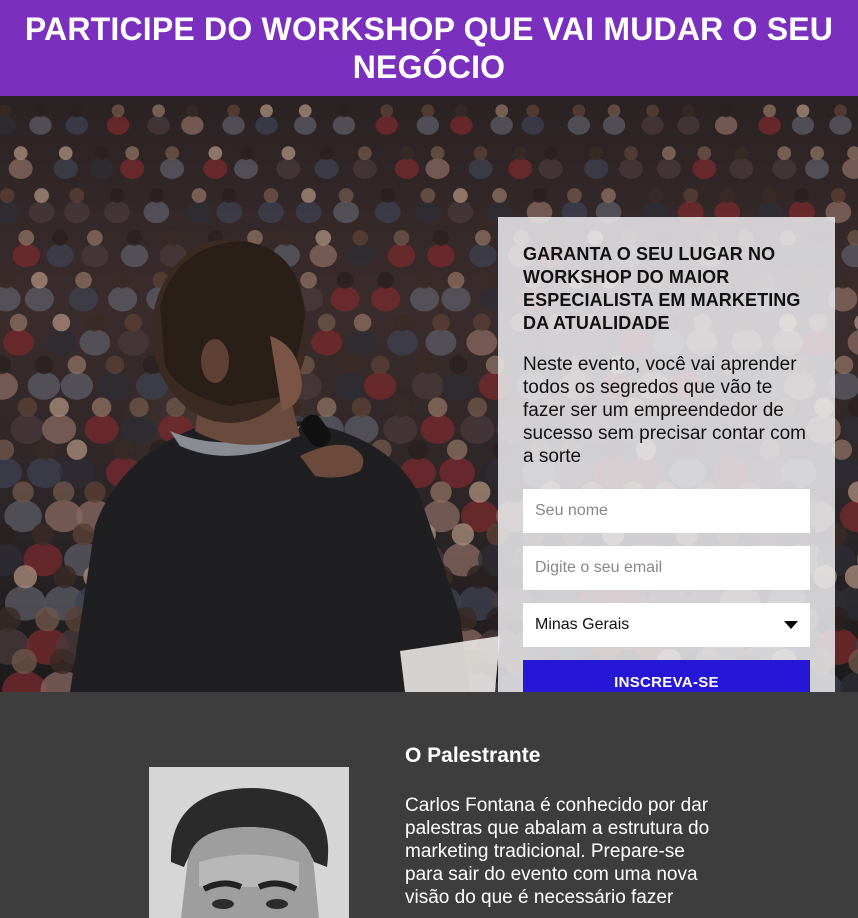 The height and width of the screenshot is (918, 858). I want to click on subscribe-button: INSCREVA-SE, so click(666, 676).